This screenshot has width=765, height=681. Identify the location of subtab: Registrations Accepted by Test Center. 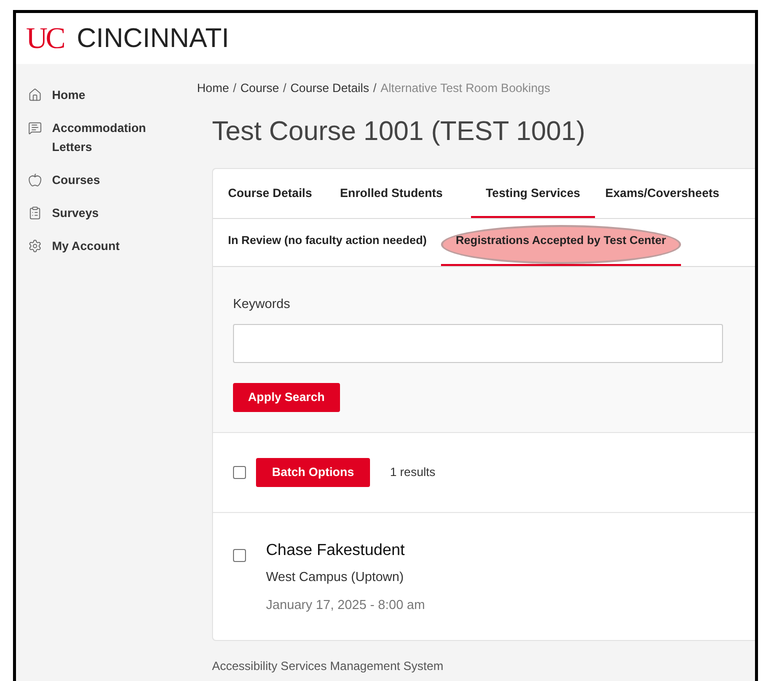
(560, 242).